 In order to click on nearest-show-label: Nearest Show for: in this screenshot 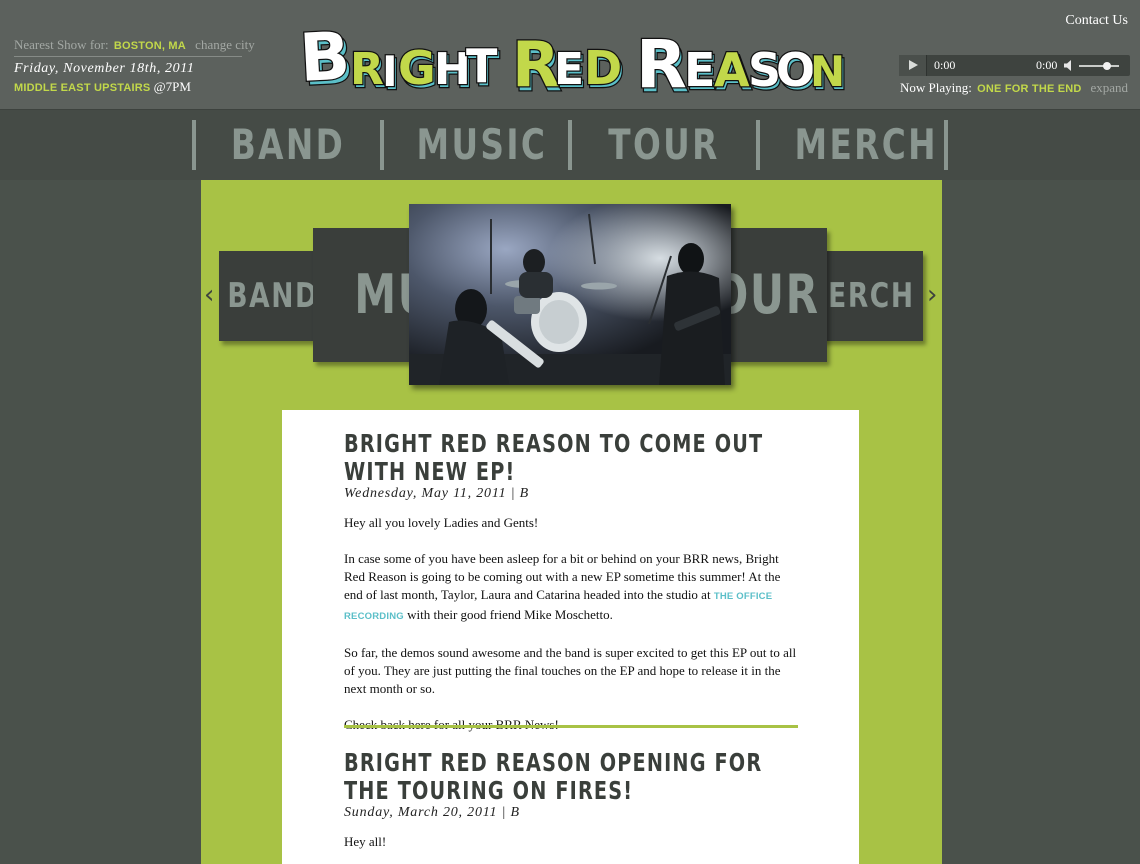, I will do `click(61, 44)`.